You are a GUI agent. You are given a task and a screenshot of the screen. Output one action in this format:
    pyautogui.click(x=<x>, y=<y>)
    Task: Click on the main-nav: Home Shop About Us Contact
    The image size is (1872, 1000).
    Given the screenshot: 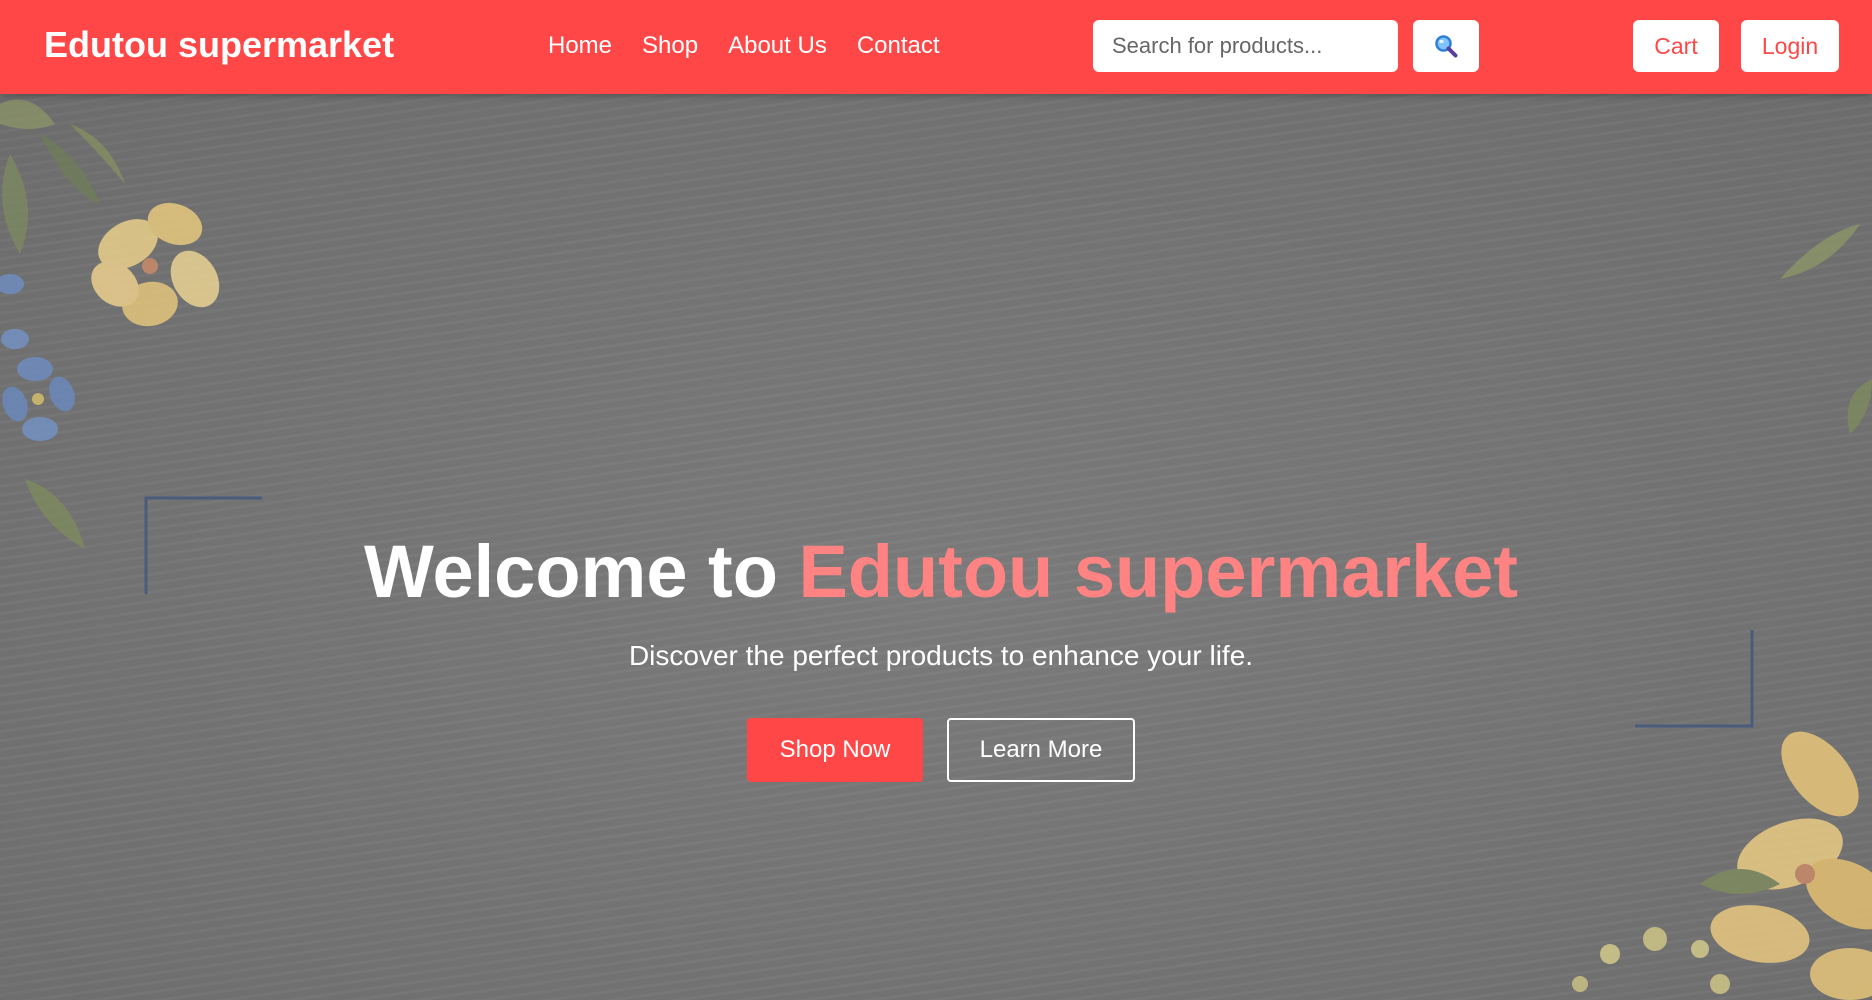 What is the action you would take?
    pyautogui.click(x=744, y=46)
    